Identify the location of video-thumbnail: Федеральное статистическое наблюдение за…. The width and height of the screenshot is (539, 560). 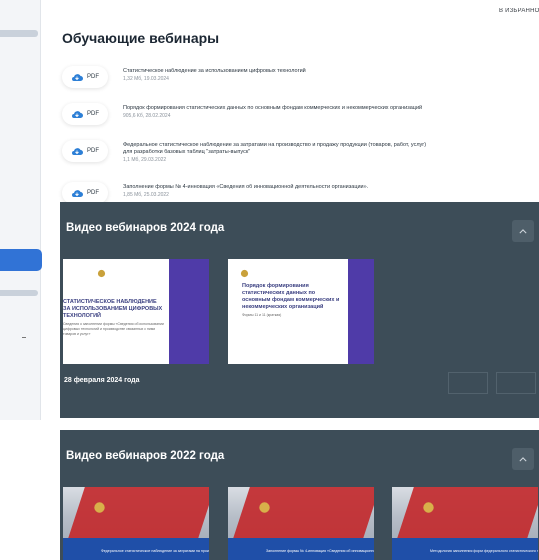
(136, 523).